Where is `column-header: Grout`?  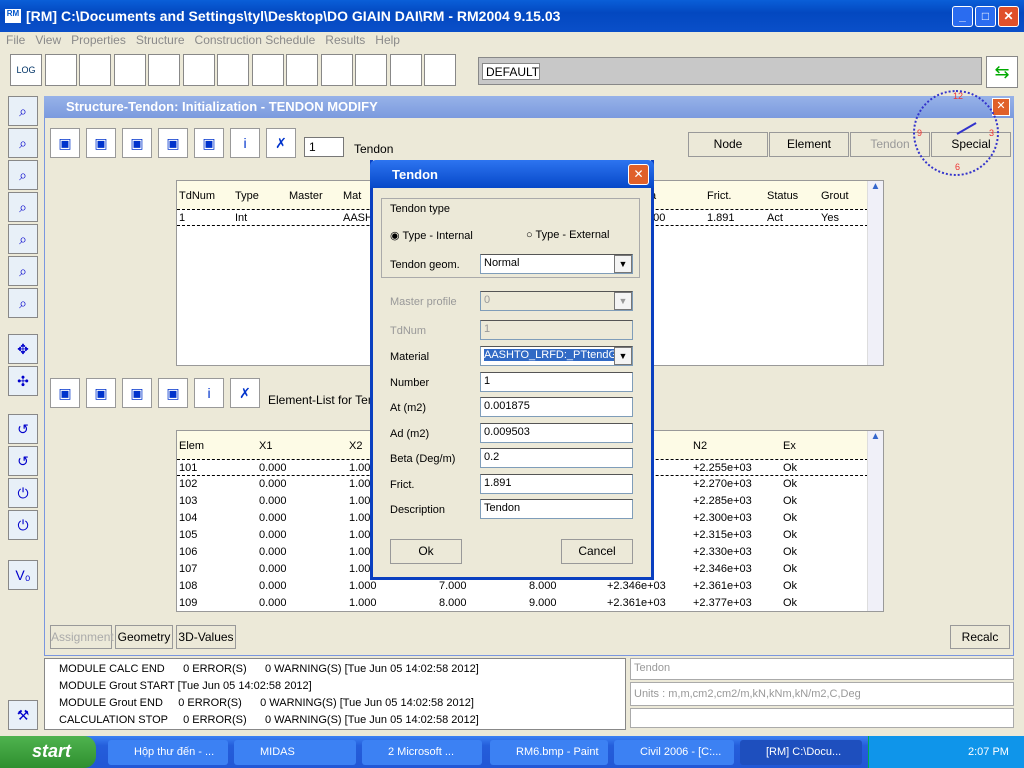
column-header: Grout is located at coordinates (835, 196).